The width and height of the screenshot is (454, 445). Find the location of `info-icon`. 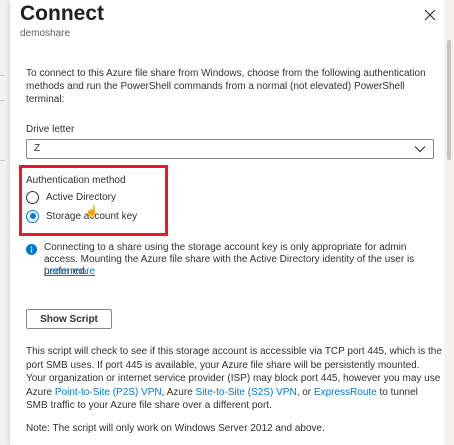

info-icon is located at coordinates (31, 249).